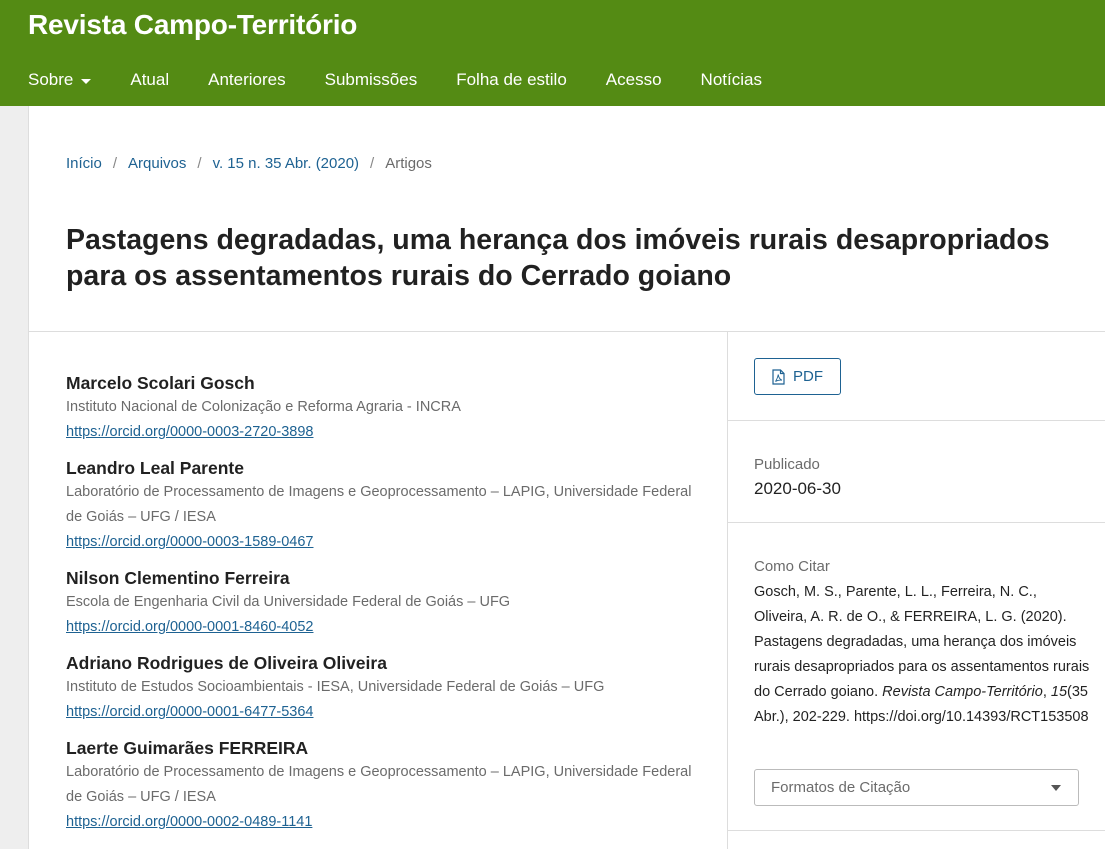 The width and height of the screenshot is (1105, 849). Describe the element at coordinates (189, 822) in the screenshot. I see `author-orcid-link: https://orcid.org/0000-0002-0489-1141` at that location.